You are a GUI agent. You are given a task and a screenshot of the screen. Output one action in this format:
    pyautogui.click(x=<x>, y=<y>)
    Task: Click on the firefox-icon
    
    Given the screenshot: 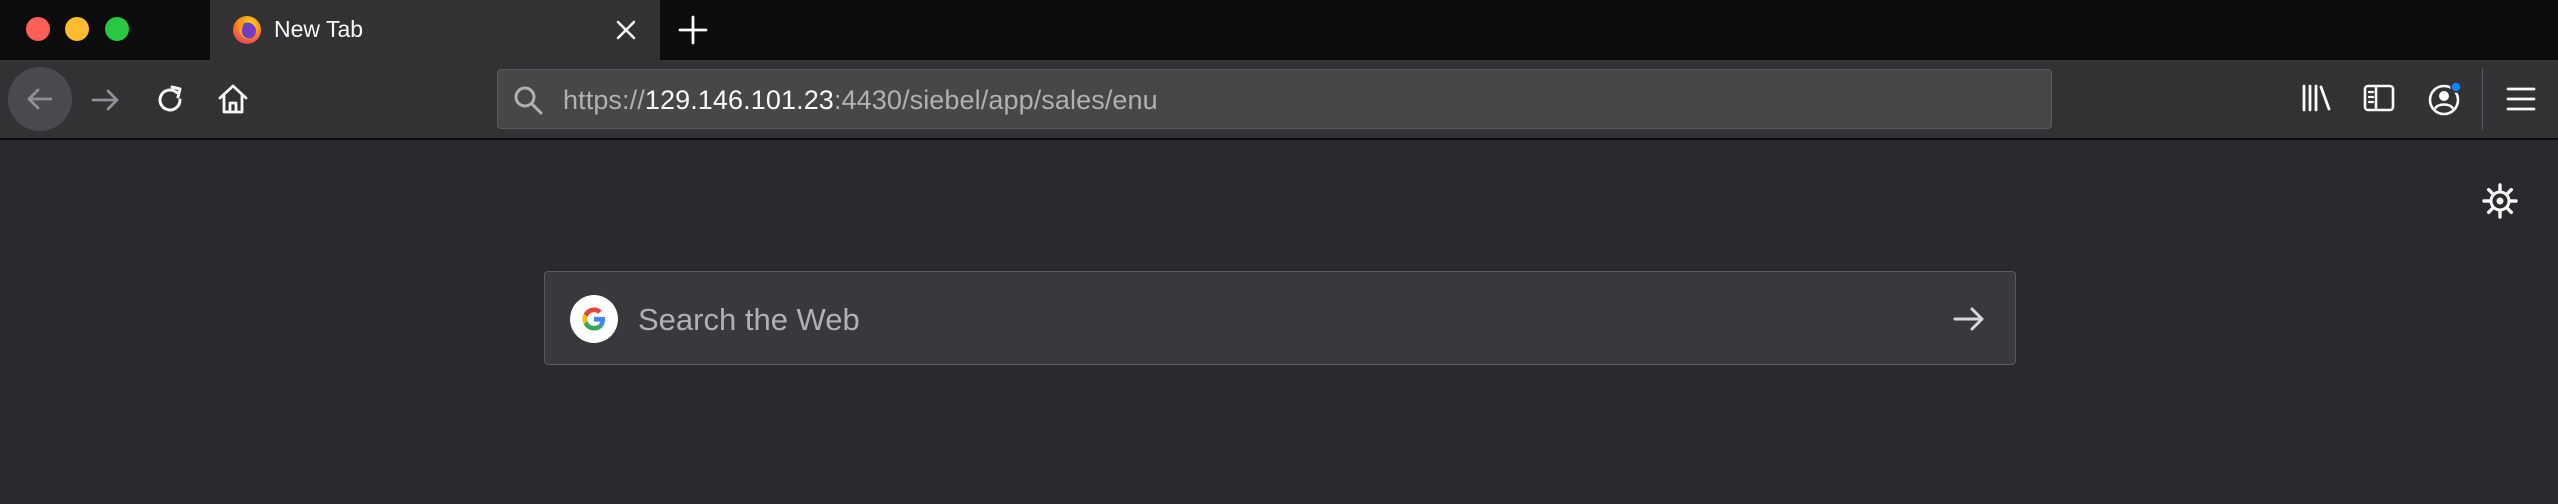 What is the action you would take?
    pyautogui.click(x=247, y=30)
    